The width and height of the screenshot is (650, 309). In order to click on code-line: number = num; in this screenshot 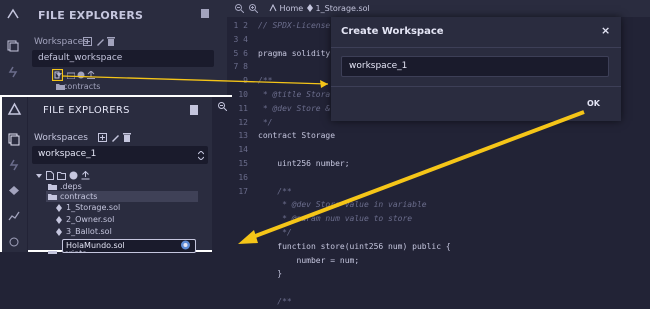, I will do `click(309, 260)`.